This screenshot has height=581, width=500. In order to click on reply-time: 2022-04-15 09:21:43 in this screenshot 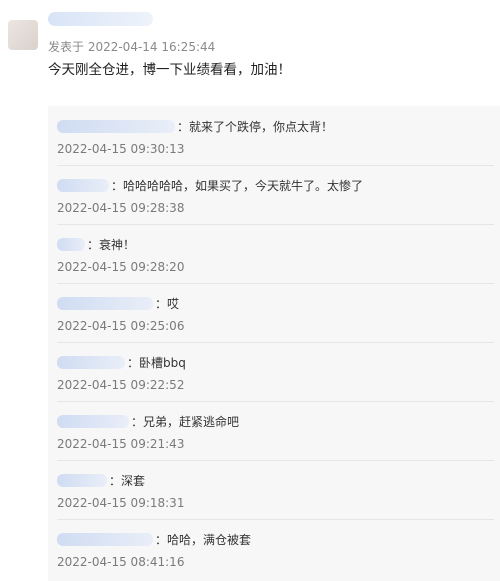, I will do `click(121, 444)`.